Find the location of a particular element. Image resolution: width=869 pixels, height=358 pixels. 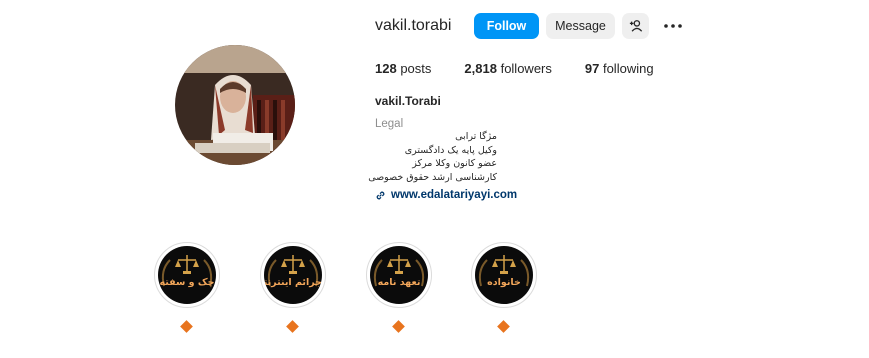

highlight-cover: تعهد نامه is located at coordinates (399, 275).